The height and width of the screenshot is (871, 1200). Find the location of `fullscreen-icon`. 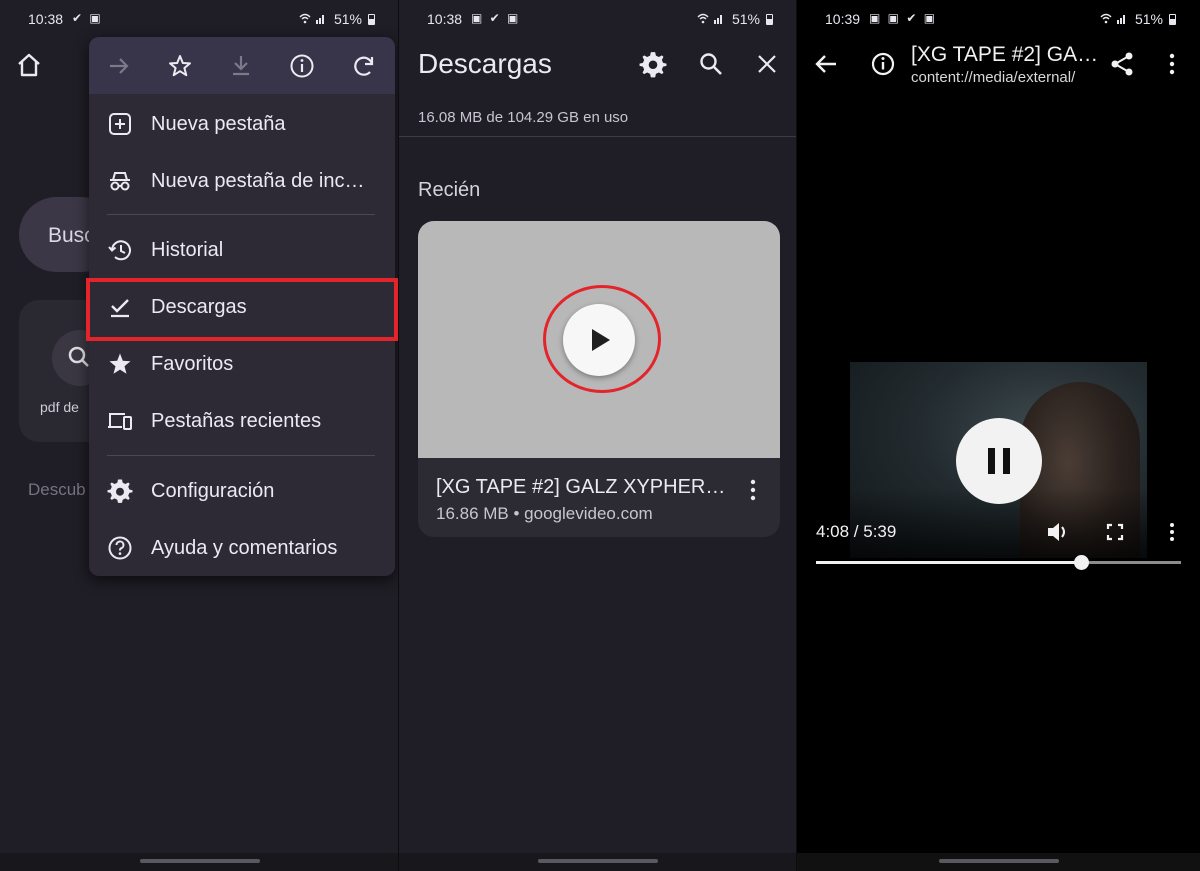

fullscreen-icon is located at coordinates (1115, 532).